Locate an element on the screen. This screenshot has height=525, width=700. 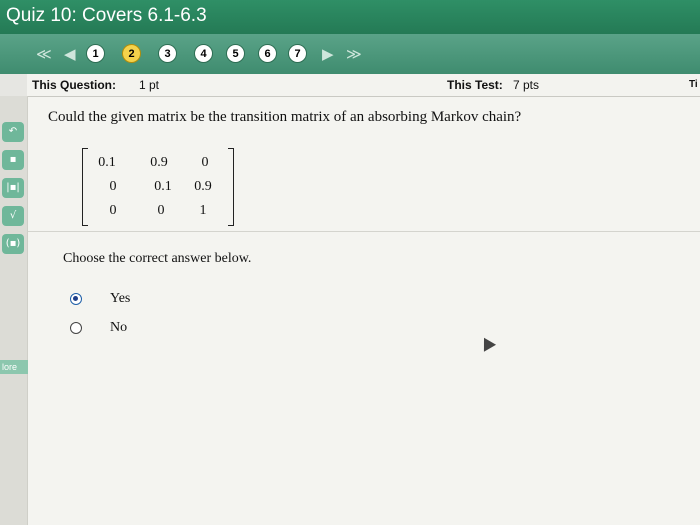
time-label: Ti is located at coordinates (693, 84).